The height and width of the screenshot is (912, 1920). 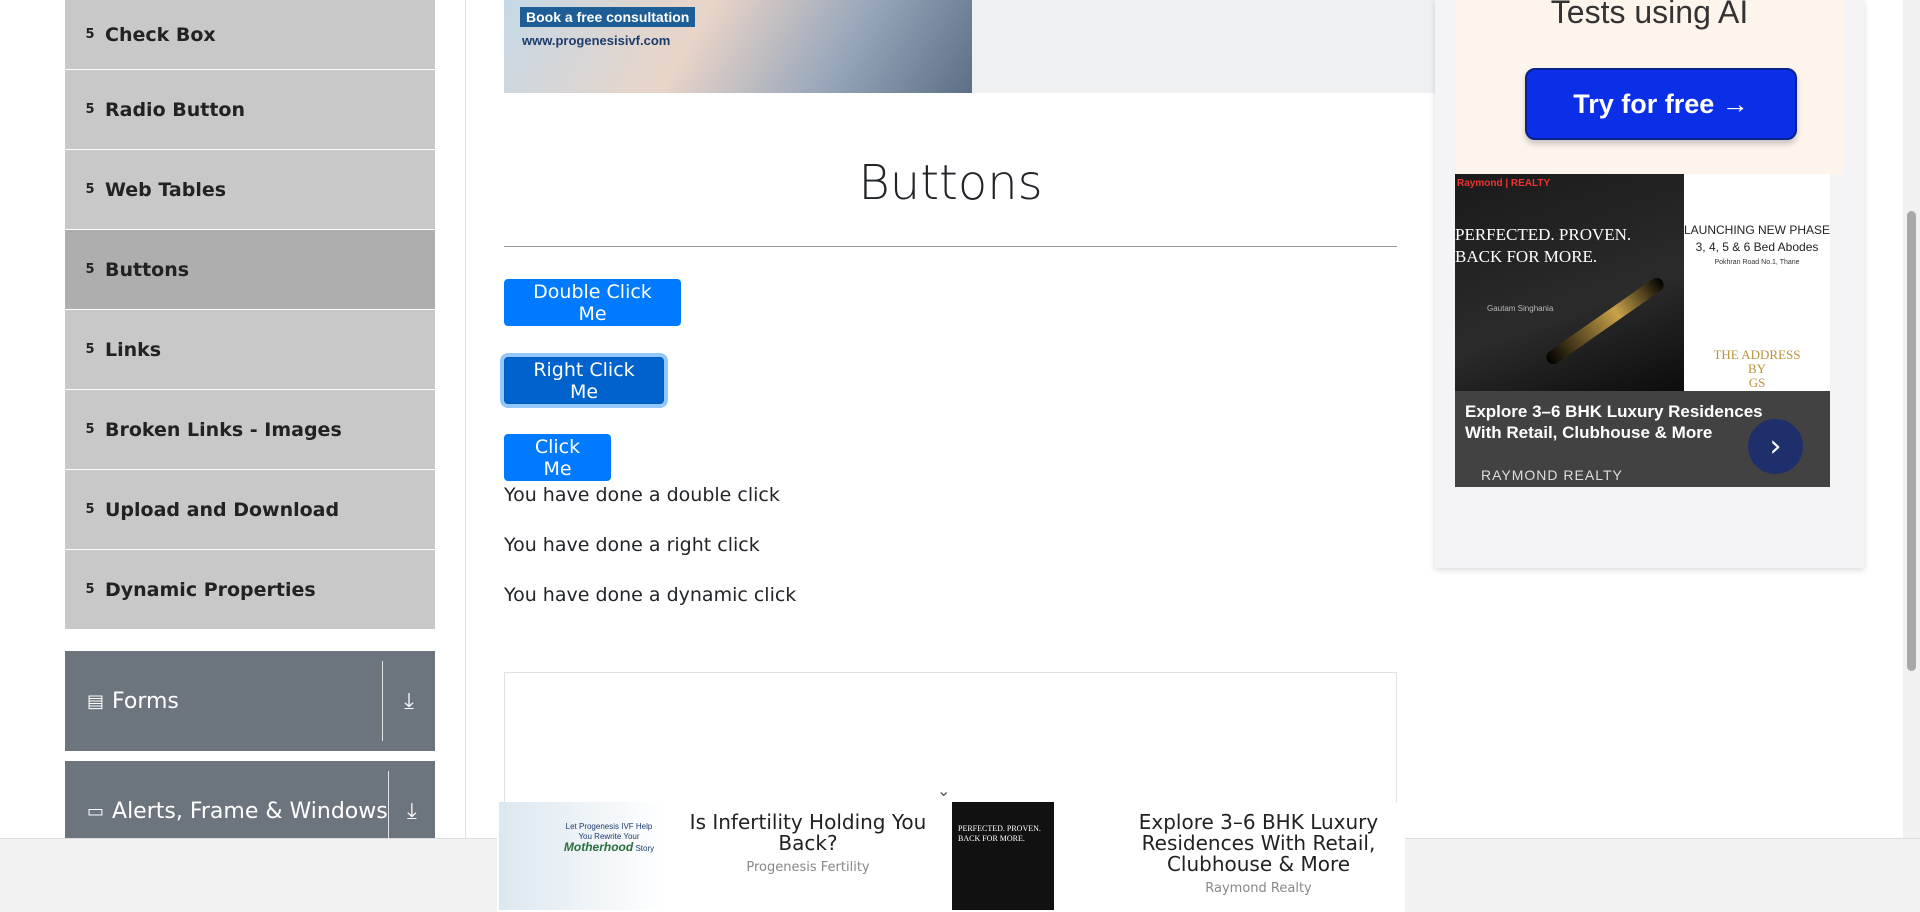 I want to click on sidebar-item-radio-button: 5 Radio Button, so click(x=250, y=110).